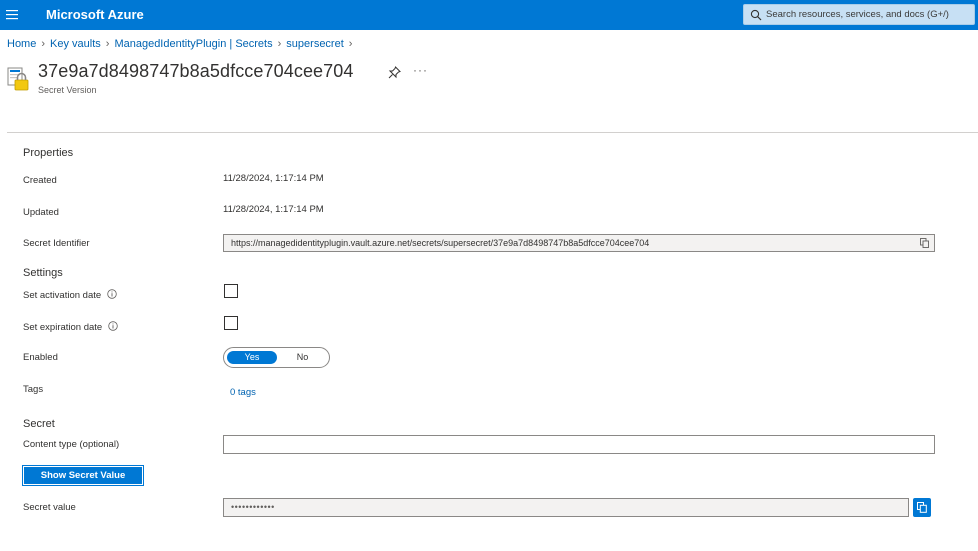  Describe the element at coordinates (196, 71) in the screenshot. I see `page-title: 37e9a7d8498747b8a5dfcce704cee704` at that location.